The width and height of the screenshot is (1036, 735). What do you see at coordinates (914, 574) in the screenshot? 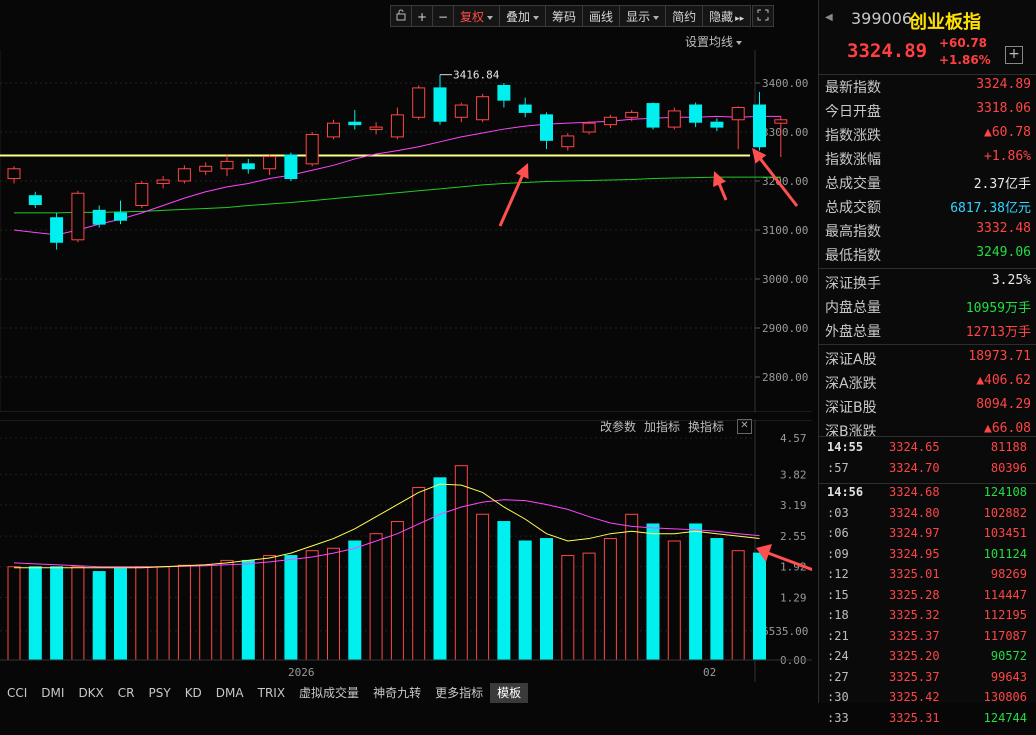
I see `tick-price: 3325.01` at bounding box center [914, 574].